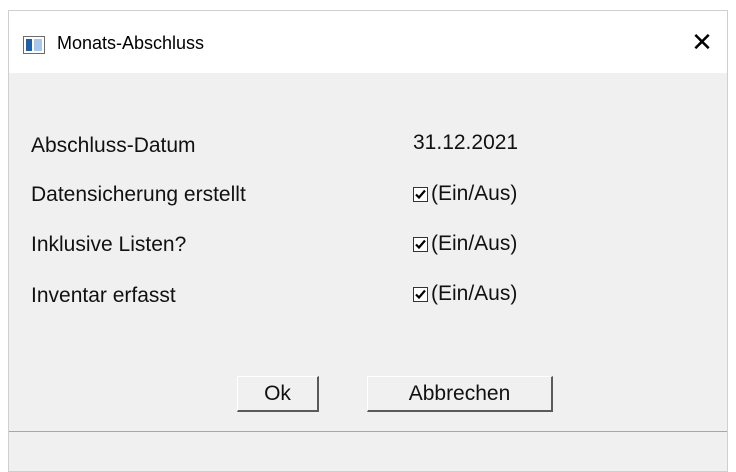 The height and width of the screenshot is (472, 736). I want to click on app-window-icon, so click(34, 45).